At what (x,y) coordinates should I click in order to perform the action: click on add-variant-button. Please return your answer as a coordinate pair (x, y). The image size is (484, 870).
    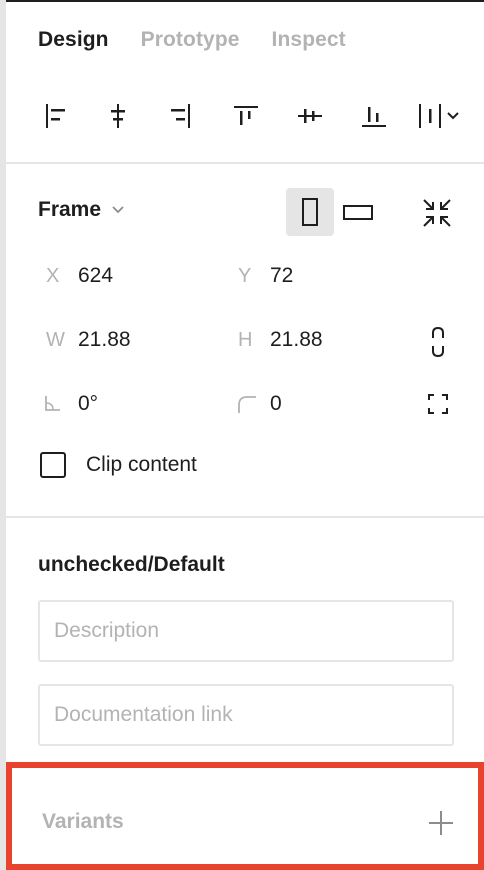
    Looking at the image, I should click on (441, 823).